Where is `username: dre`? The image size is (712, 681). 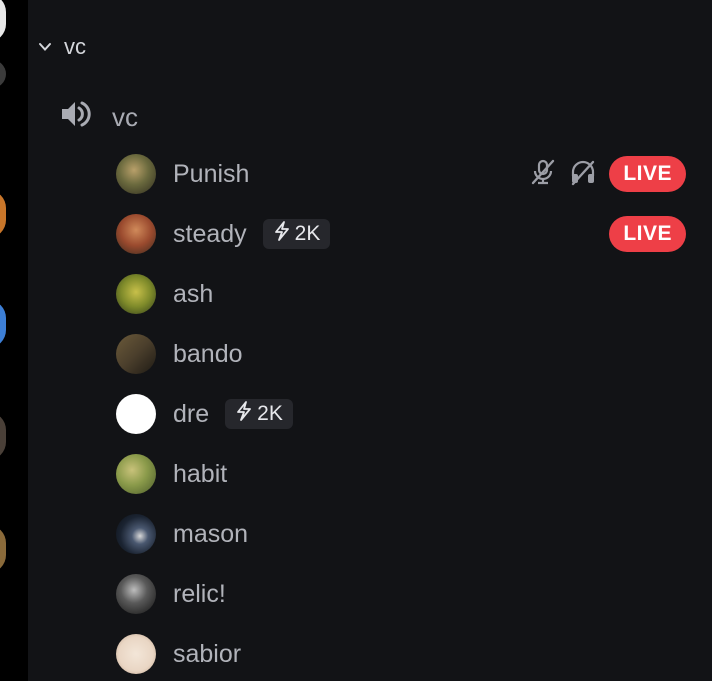 username: dre is located at coordinates (191, 413).